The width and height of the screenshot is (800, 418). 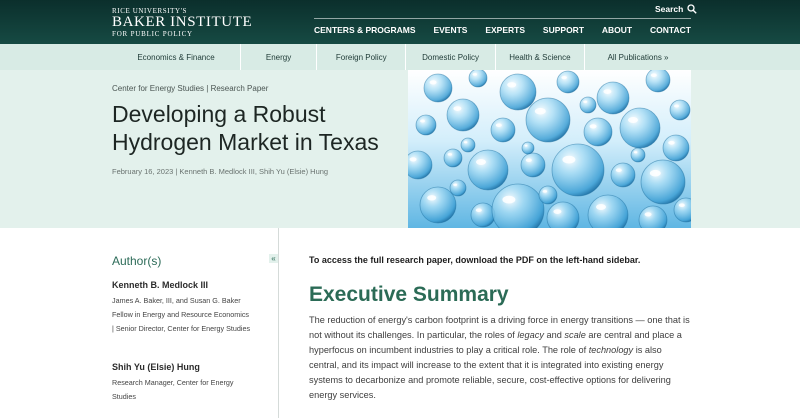 What do you see at coordinates (554, 335) in the screenshot?
I see `paragraph-text: and` at bounding box center [554, 335].